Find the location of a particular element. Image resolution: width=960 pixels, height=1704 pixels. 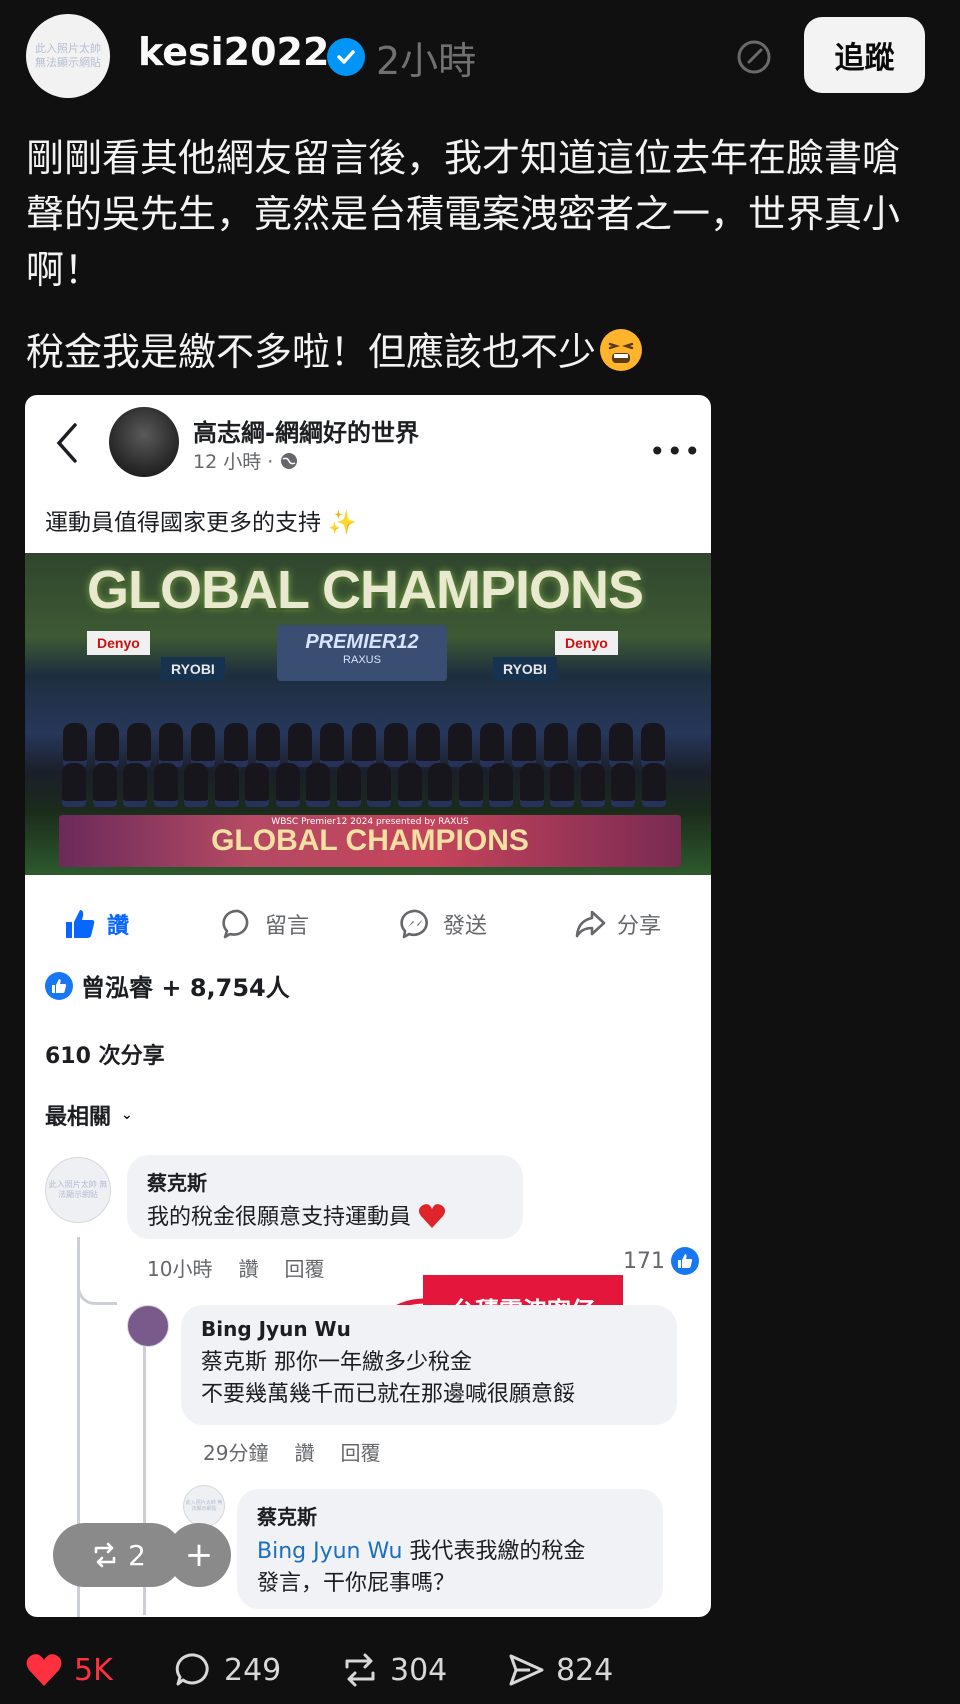

nested-reply-line-1: Bing Jyun Wu 我代表我繳的稅金 is located at coordinates (450, 1552).